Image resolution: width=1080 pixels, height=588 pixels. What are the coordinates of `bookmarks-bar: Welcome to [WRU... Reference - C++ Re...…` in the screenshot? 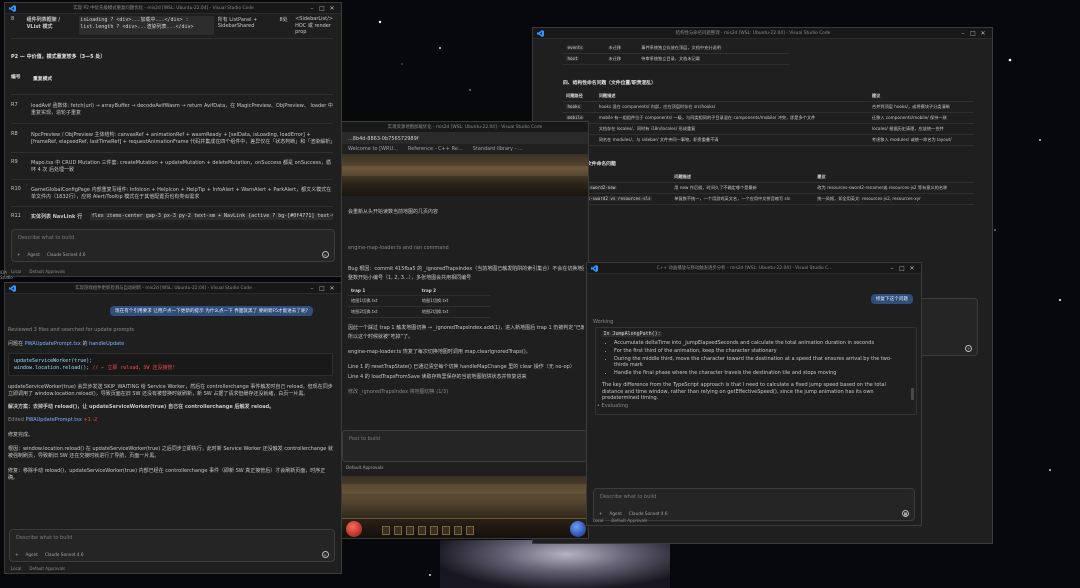 It's located at (465, 149).